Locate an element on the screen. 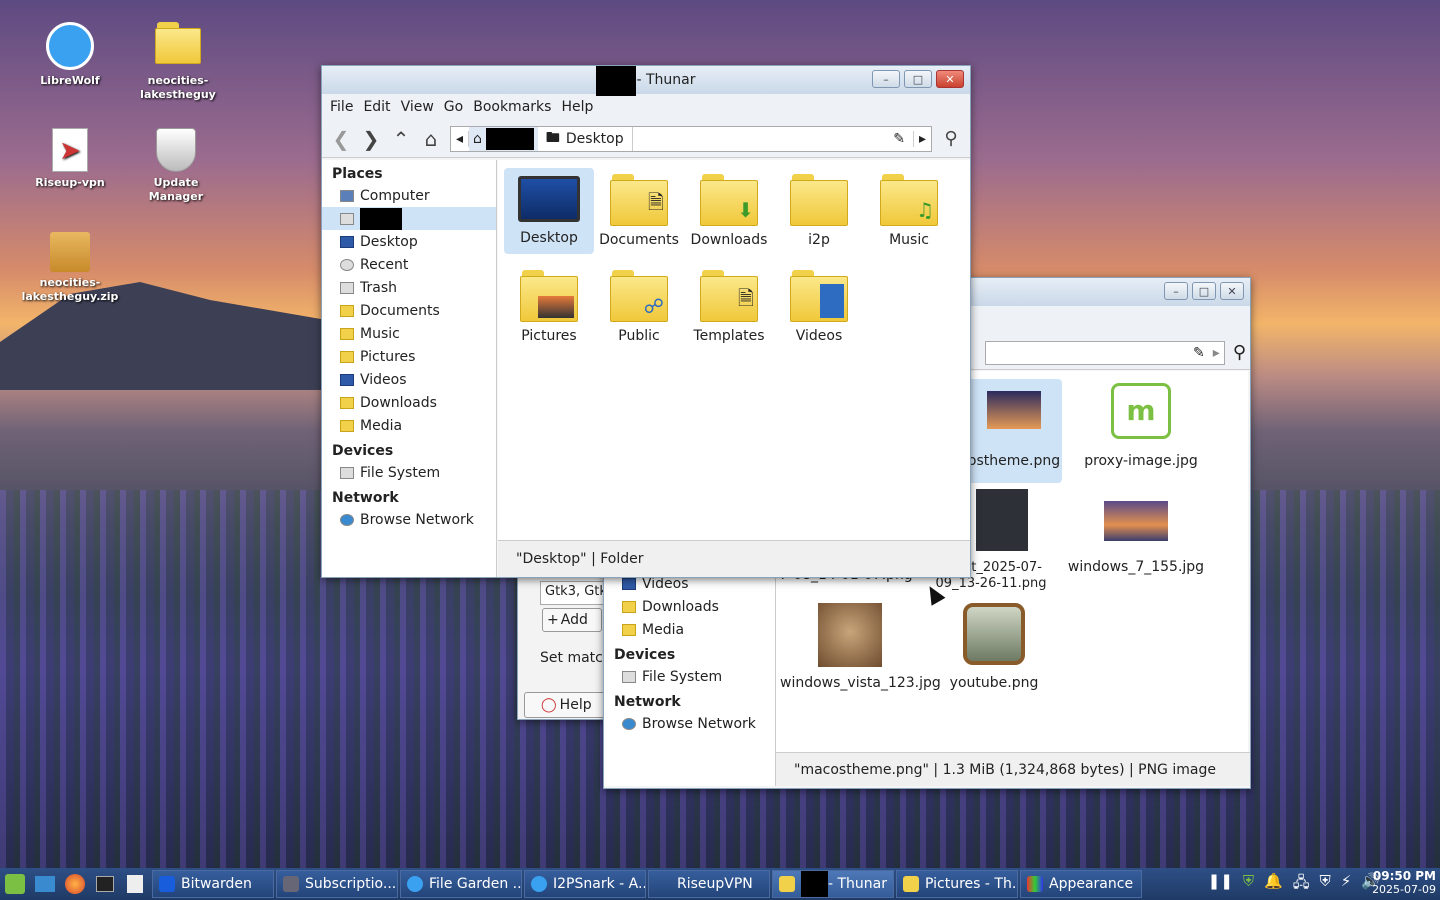  sidebar-item-music: Music is located at coordinates (409, 333).